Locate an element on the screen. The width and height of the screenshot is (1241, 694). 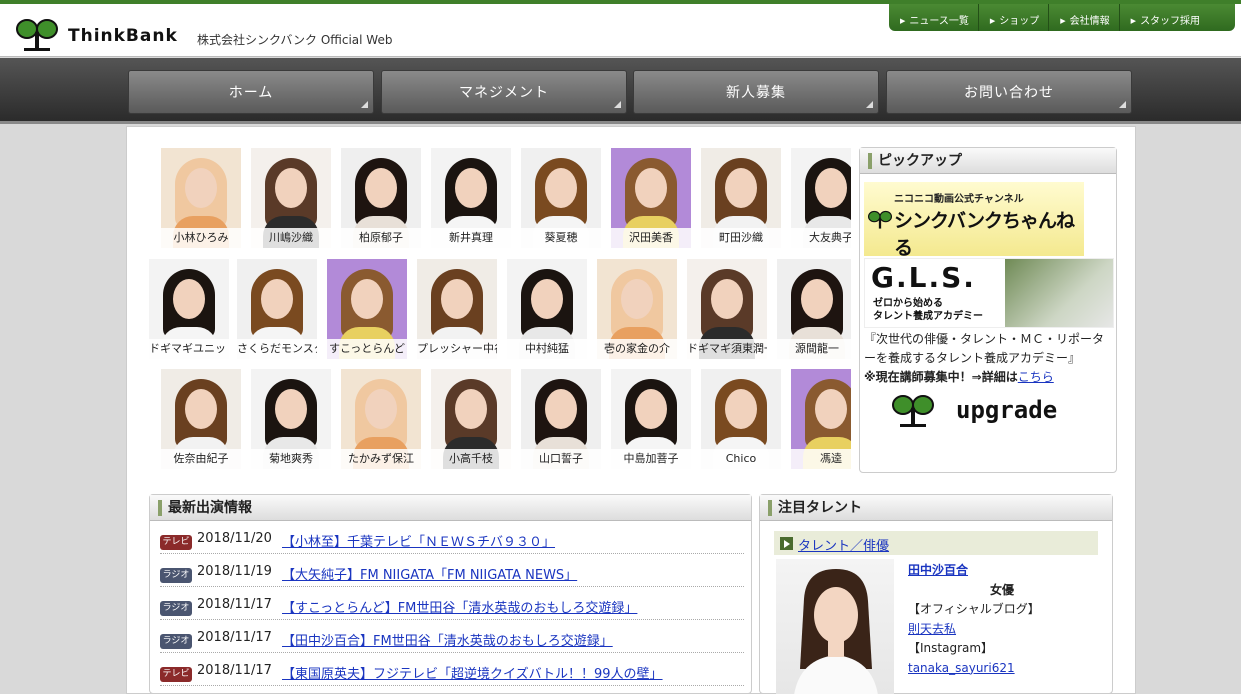
upgrade-banner: upgrade is located at coordinates (974, 411).